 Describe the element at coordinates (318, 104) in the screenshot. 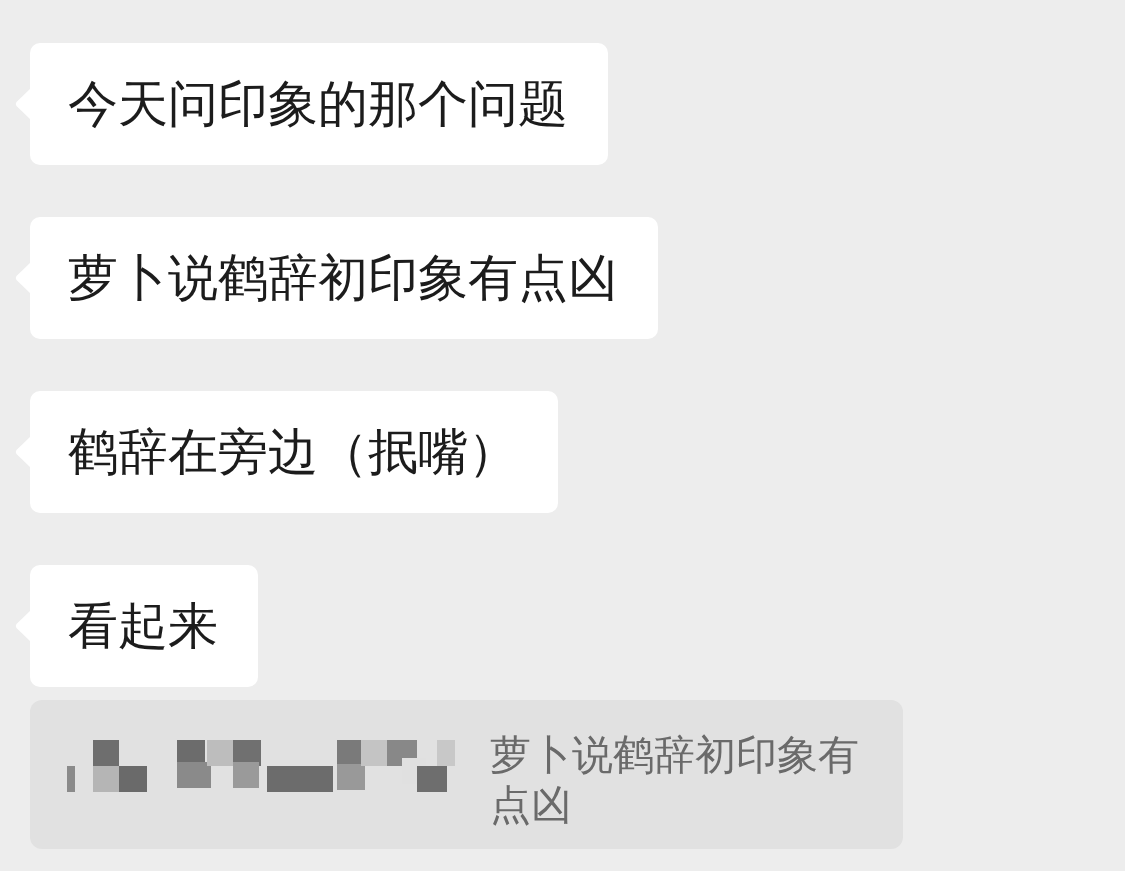

I see `message-text: 今天问印象的那个问题` at that location.